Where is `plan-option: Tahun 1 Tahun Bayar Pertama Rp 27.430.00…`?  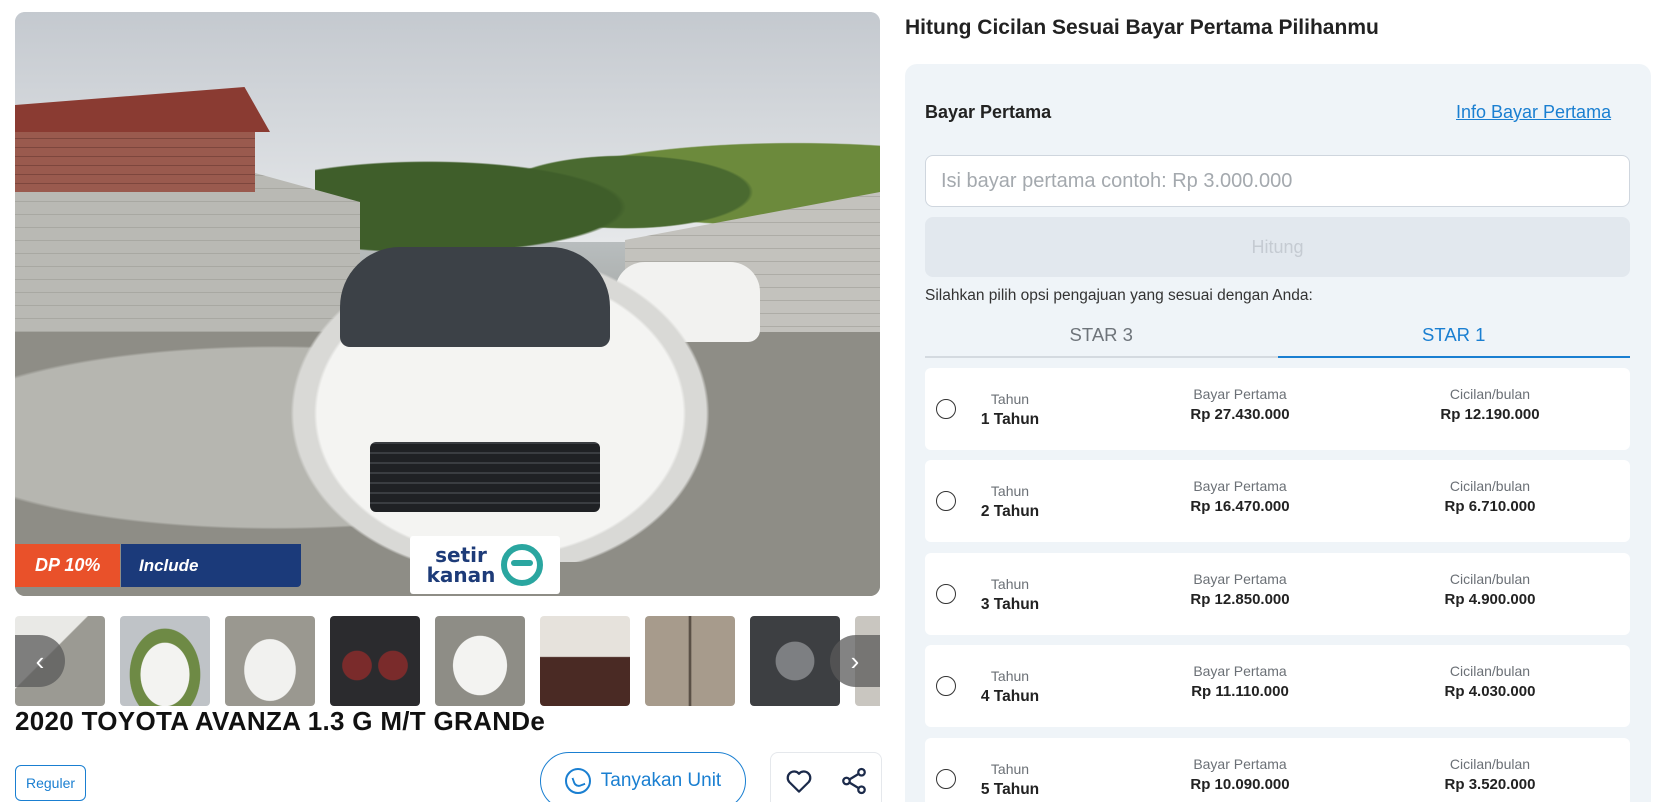
plan-option: Tahun 1 Tahun Bayar Pertama Rp 27.430.00… is located at coordinates (1277, 409).